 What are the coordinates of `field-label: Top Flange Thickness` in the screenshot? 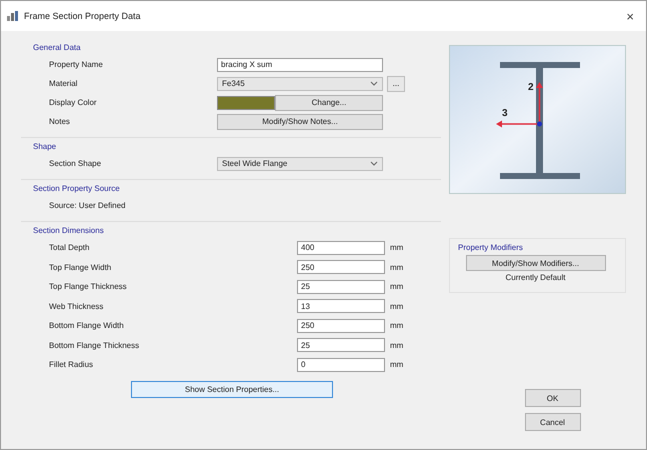 It's located at (88, 287).